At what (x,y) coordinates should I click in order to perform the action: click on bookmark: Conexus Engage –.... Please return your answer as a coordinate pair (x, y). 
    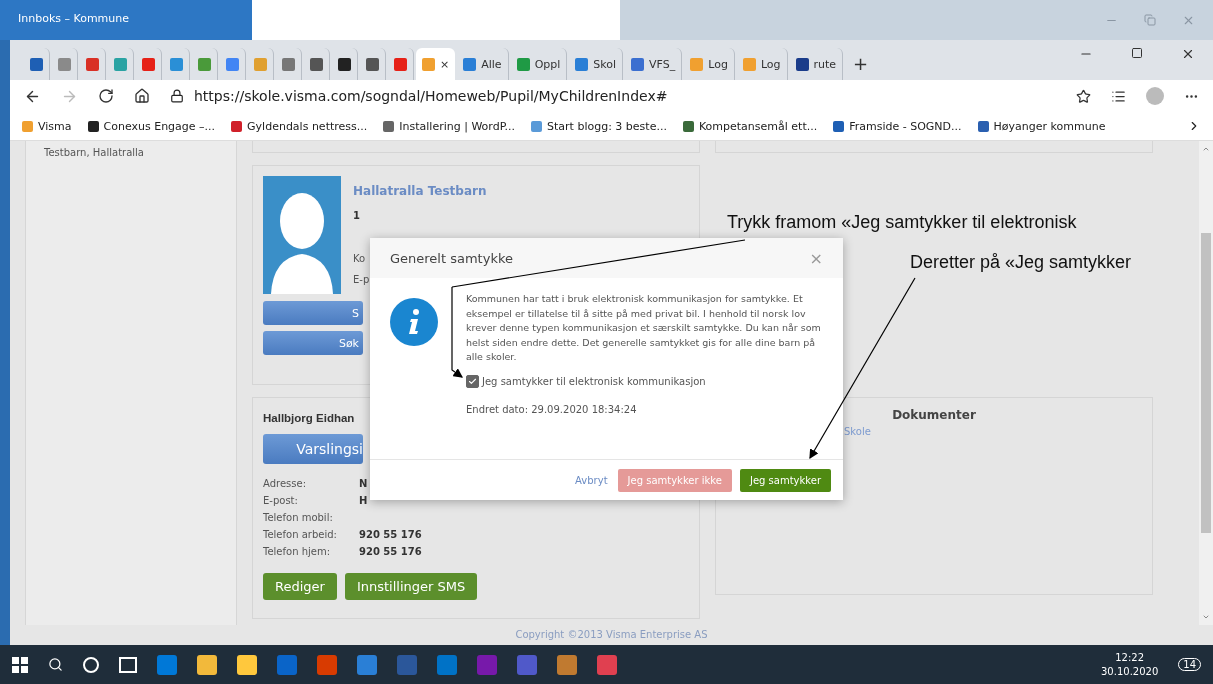
    Looking at the image, I should click on (151, 126).